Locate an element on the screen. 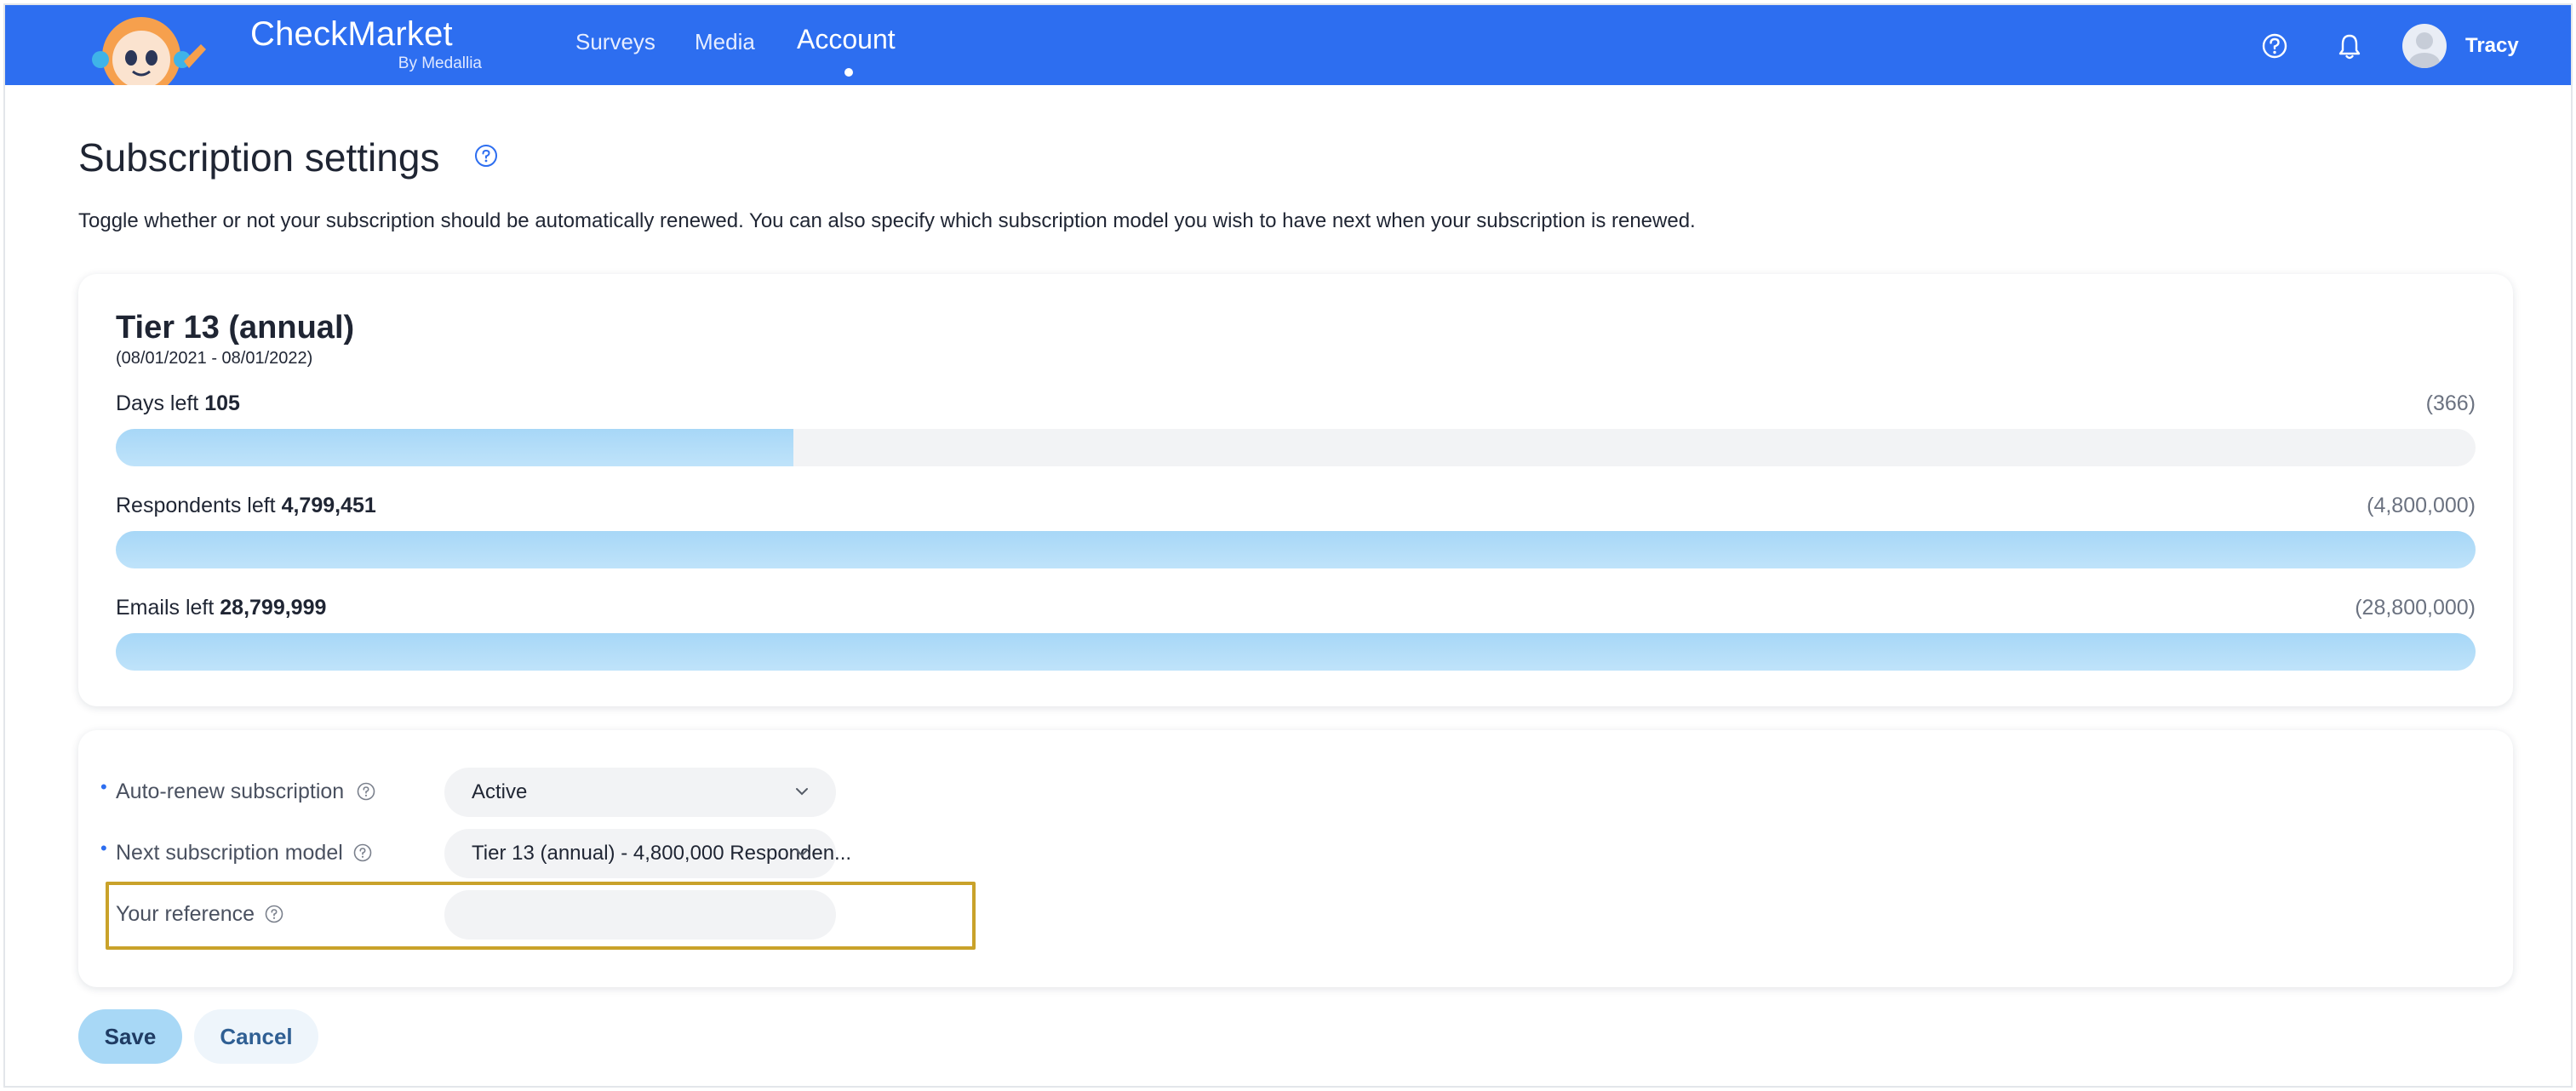 This screenshot has width=2576, height=1091. auto-renew-select: Active is located at coordinates (640, 792).